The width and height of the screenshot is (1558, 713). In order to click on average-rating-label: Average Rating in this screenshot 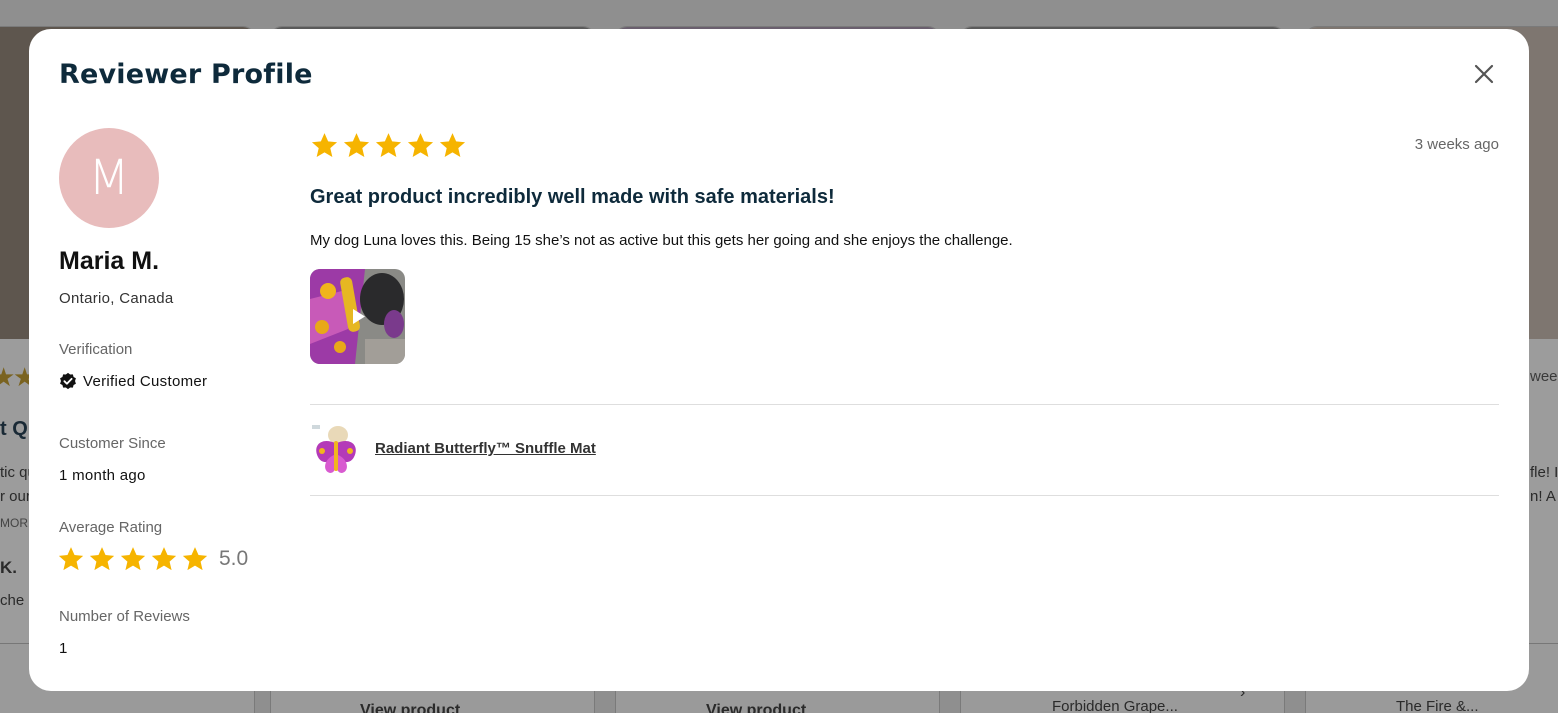, I will do `click(111, 527)`.